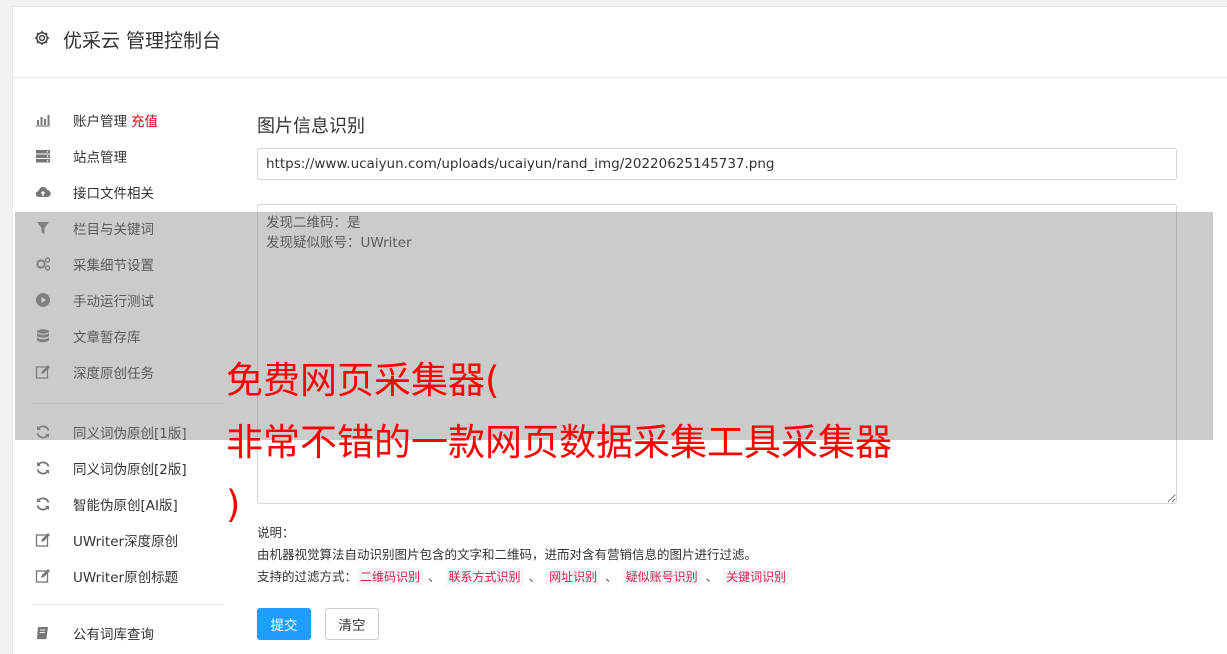 The width and height of the screenshot is (1227, 654). I want to click on image-url-input, so click(717, 164).